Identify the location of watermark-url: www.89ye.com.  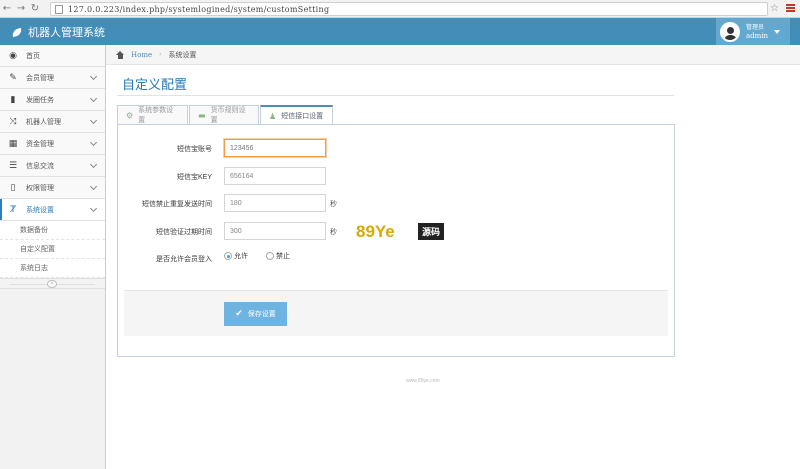
(423, 381).